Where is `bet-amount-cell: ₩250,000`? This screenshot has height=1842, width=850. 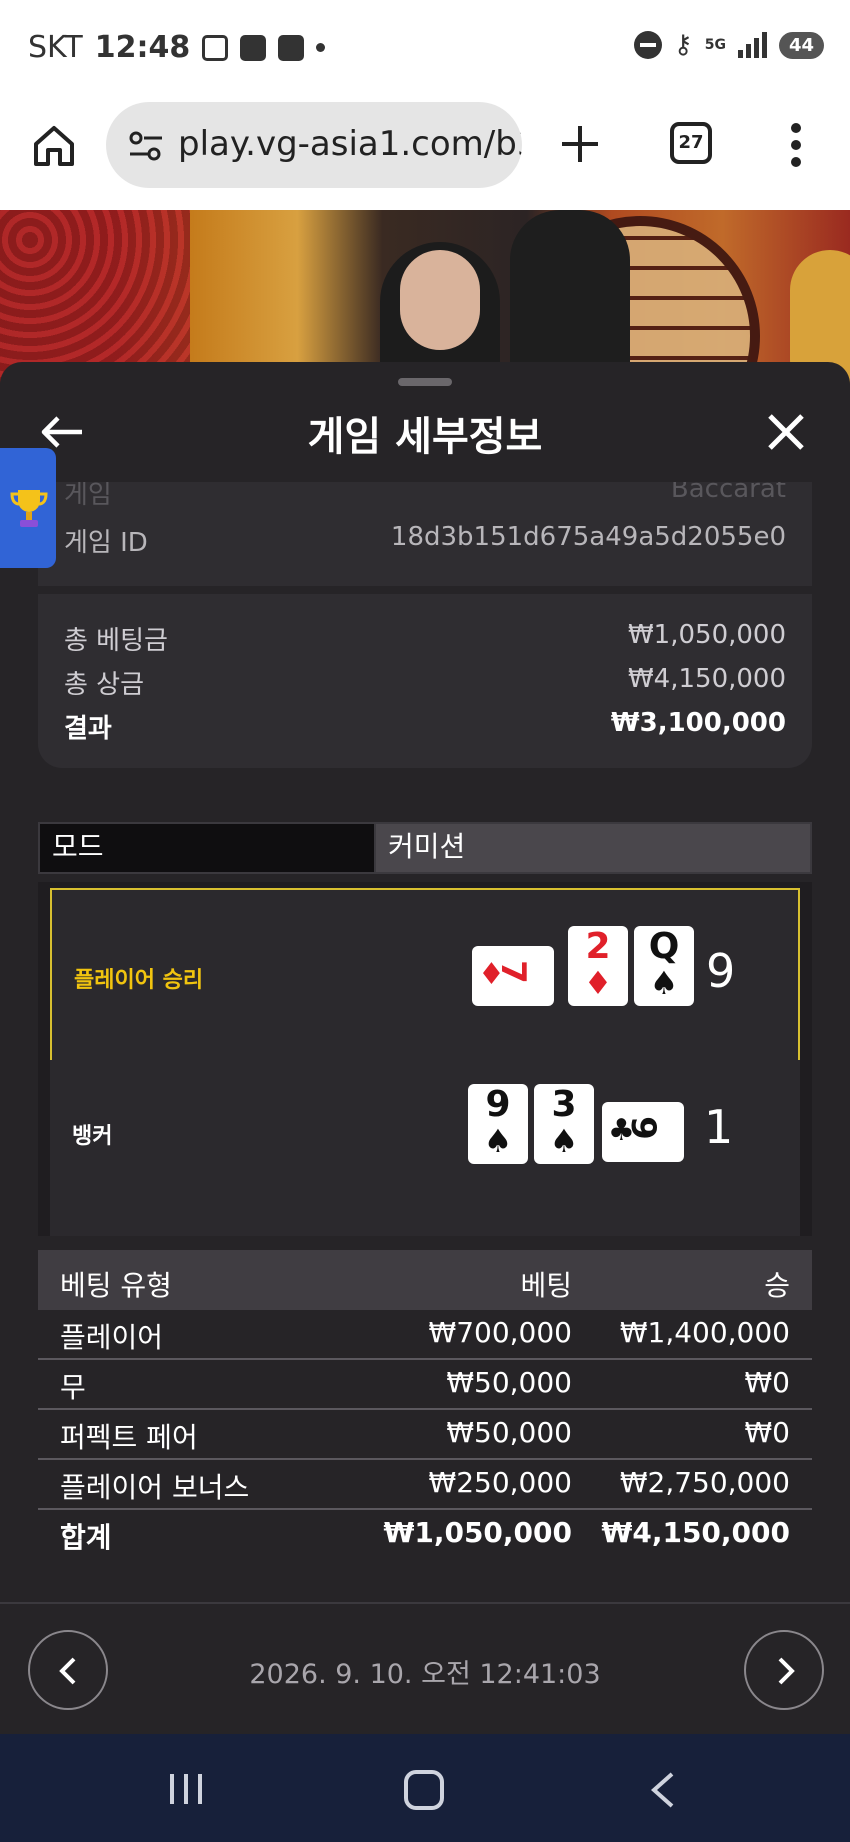 bet-amount-cell: ₩250,000 is located at coordinates (500, 1482).